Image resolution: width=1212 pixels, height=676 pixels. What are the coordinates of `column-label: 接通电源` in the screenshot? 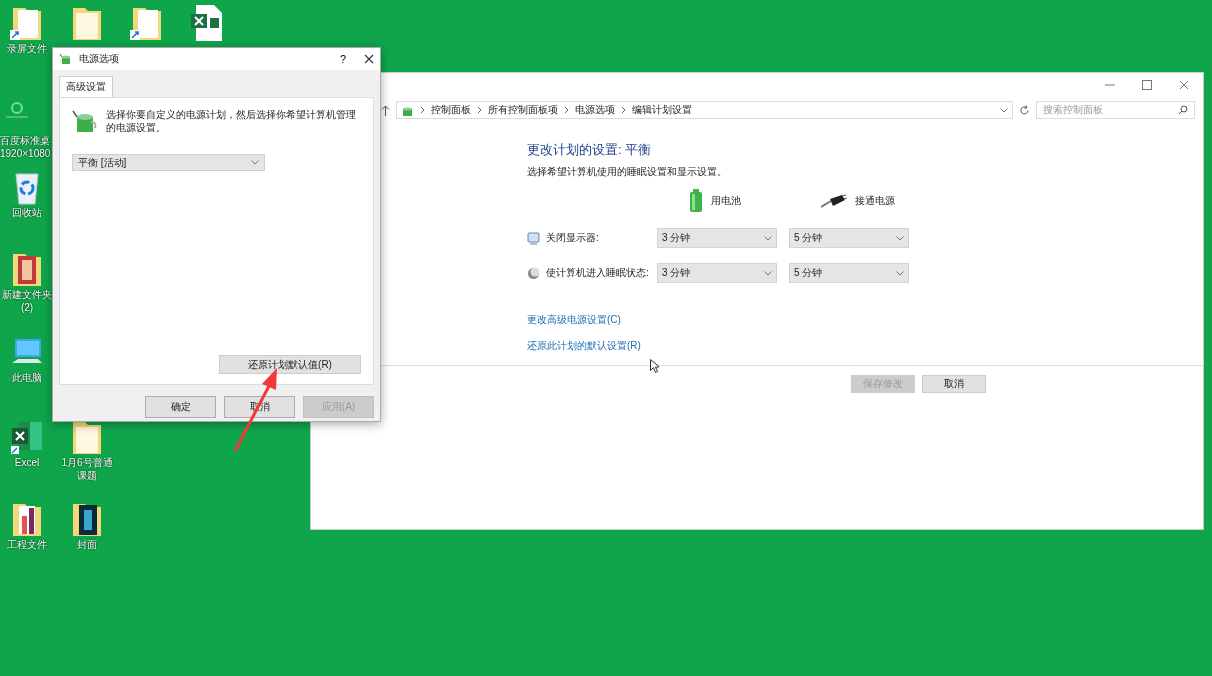 It's located at (875, 201).